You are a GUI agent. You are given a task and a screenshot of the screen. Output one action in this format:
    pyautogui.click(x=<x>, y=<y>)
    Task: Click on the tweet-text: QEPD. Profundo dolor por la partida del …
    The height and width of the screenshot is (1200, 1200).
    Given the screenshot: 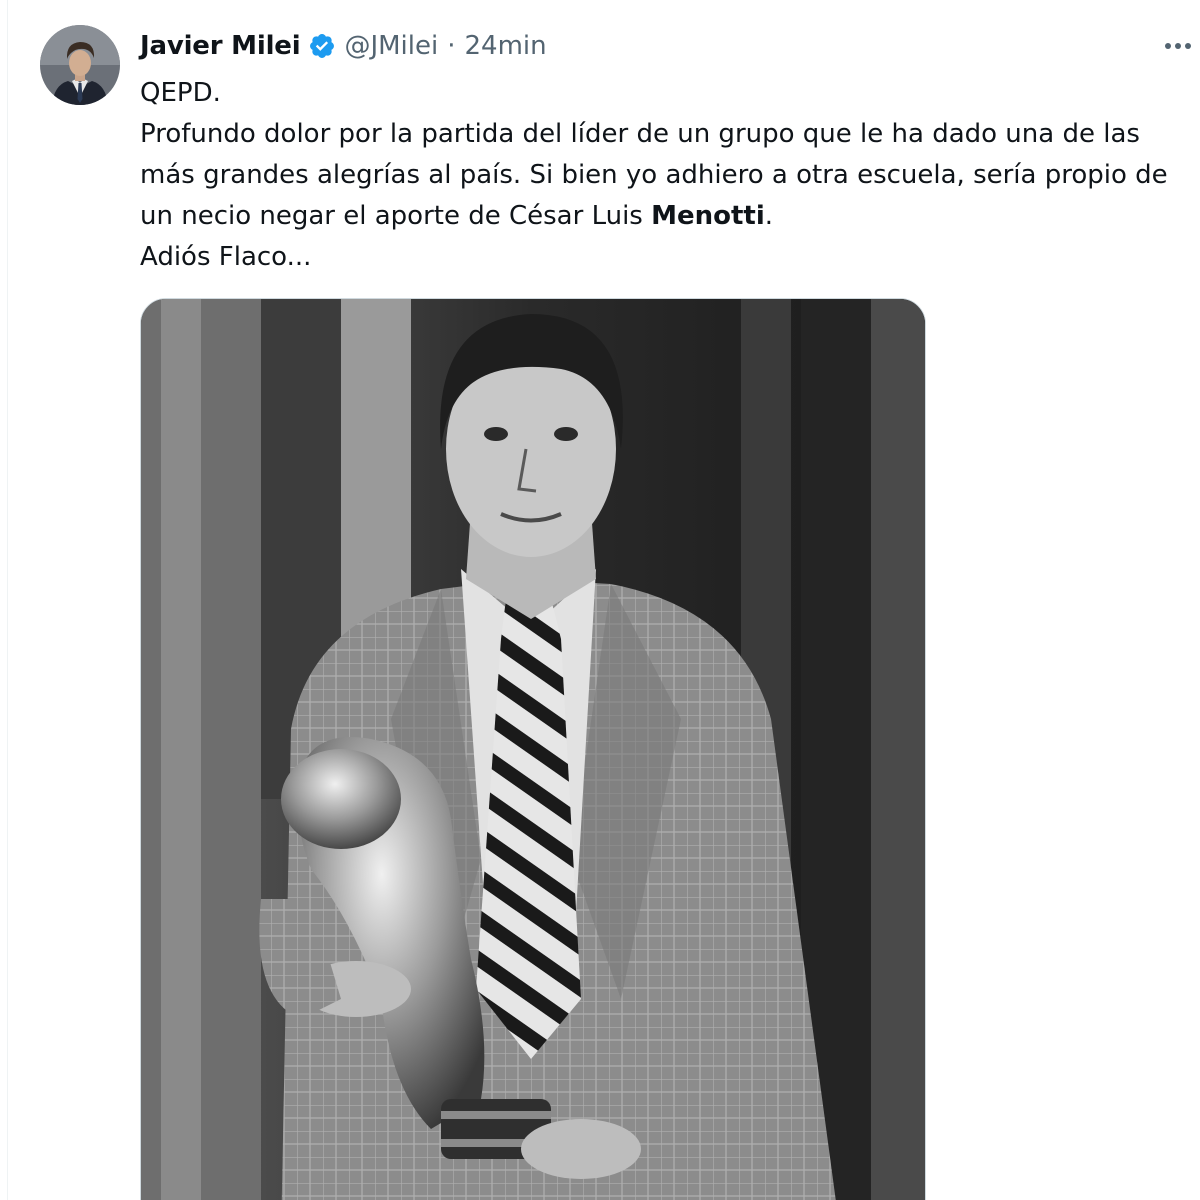 What is the action you would take?
    pyautogui.click(x=660, y=175)
    